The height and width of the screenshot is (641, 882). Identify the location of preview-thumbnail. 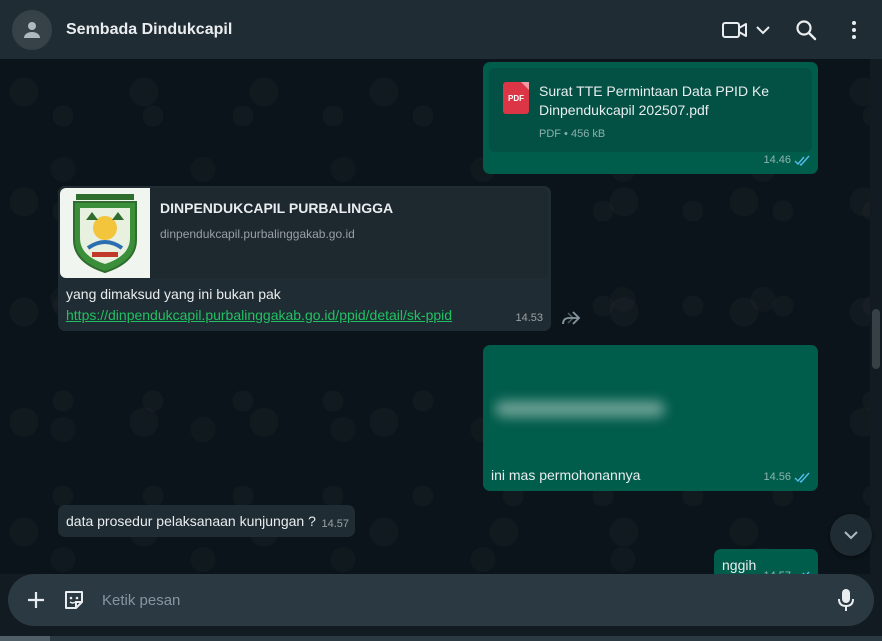
(105, 233).